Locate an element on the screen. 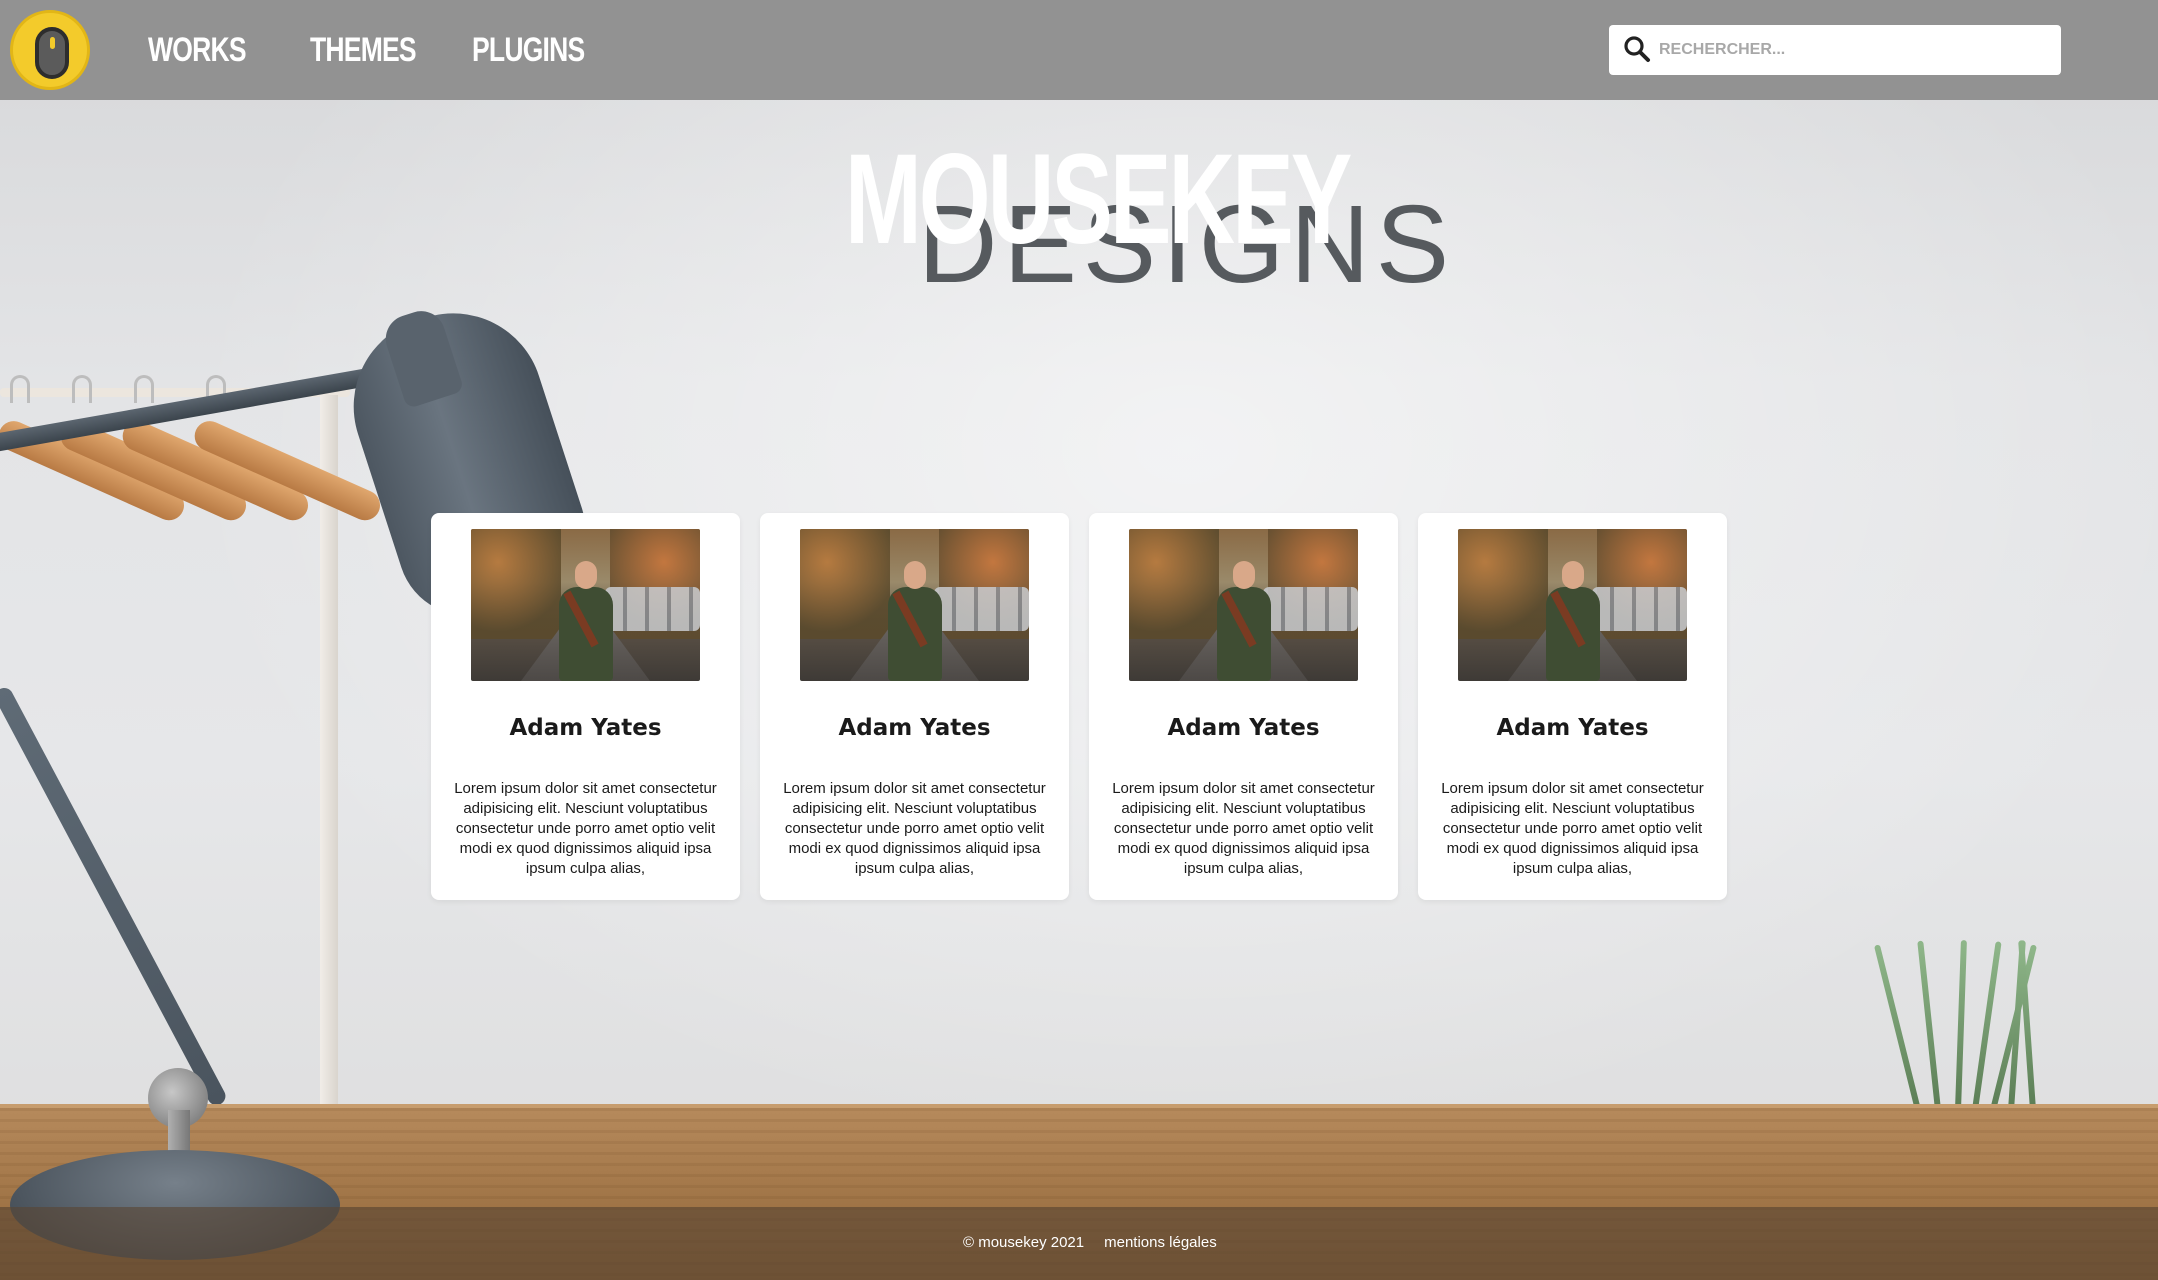 The image size is (2158, 1280). legal-notice-link: mentions légales is located at coordinates (1160, 1242).